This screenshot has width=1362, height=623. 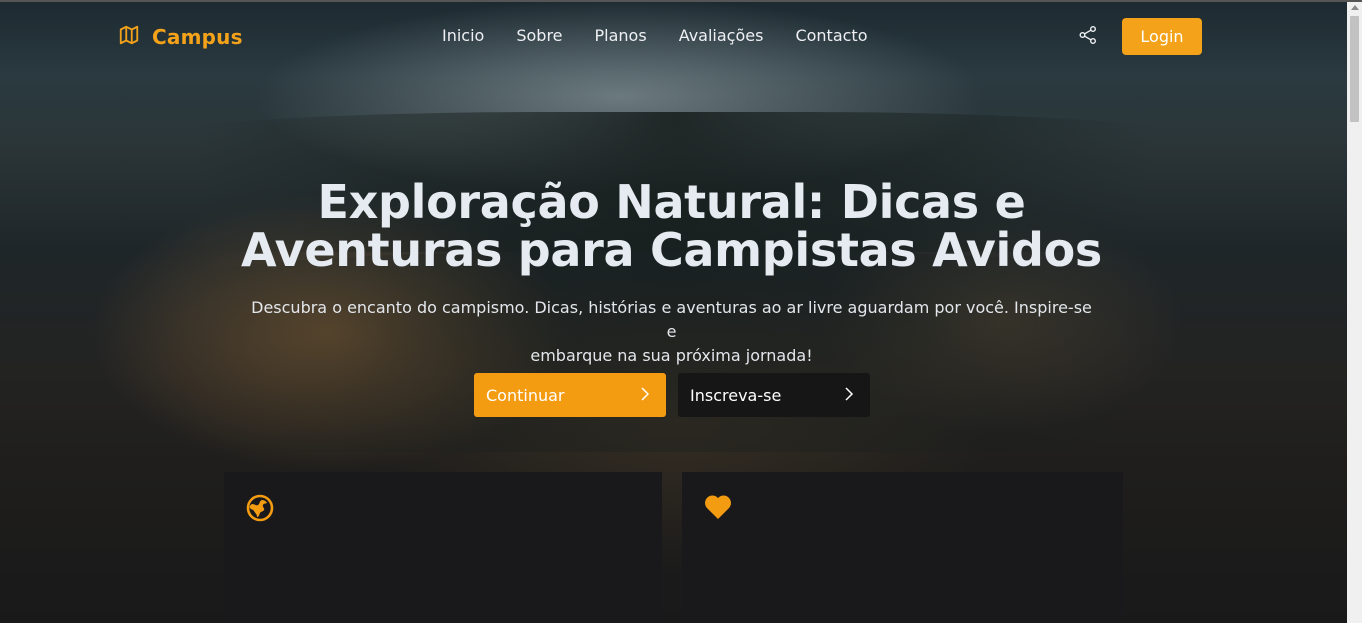 I want to click on heart-icon, so click(x=718, y=509).